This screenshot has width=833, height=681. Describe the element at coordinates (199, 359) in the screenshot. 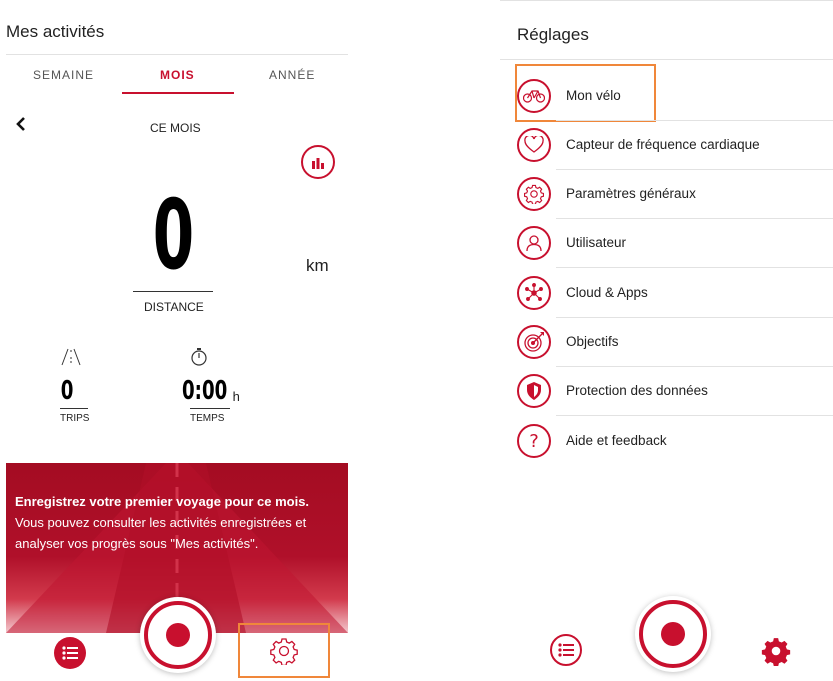

I see `stopwatch-icon` at that location.